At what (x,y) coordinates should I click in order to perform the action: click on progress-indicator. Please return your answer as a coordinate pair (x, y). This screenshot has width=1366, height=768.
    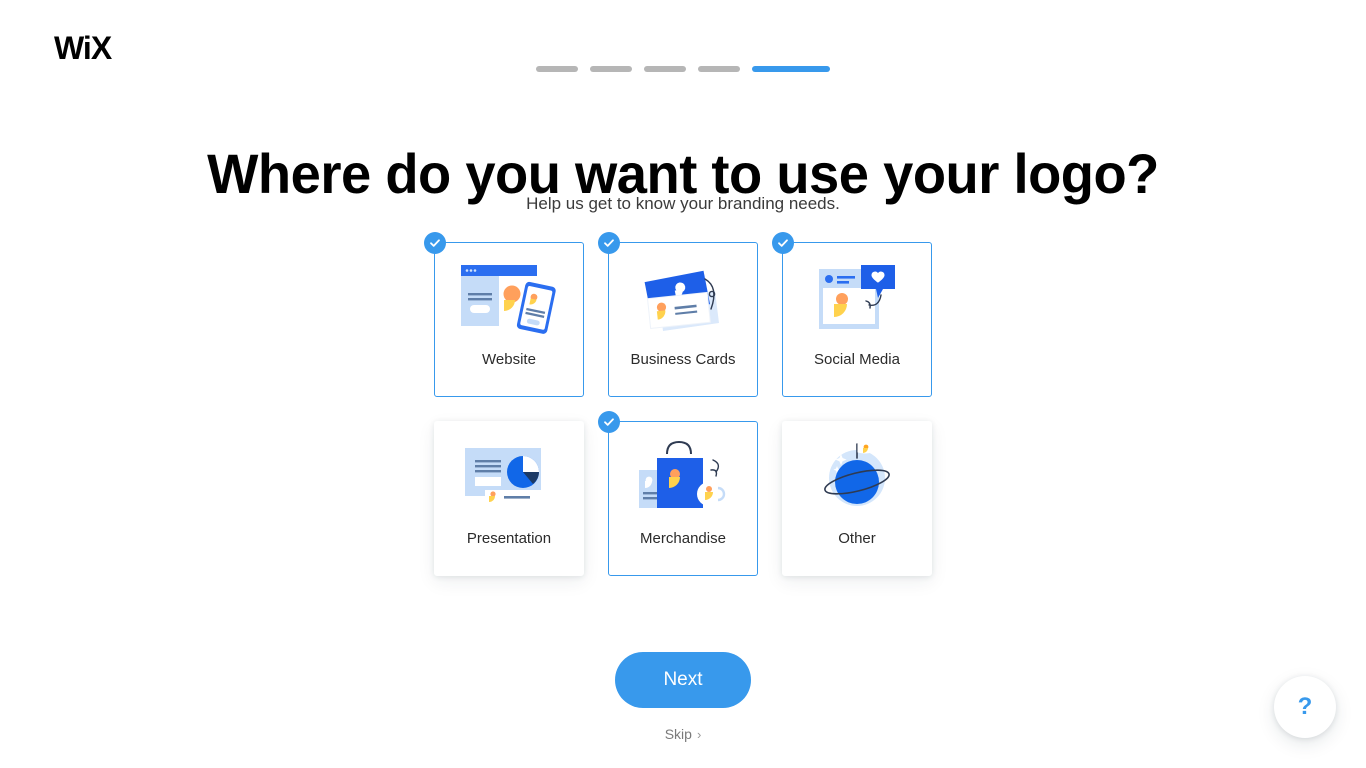
    Looking at the image, I should click on (683, 69).